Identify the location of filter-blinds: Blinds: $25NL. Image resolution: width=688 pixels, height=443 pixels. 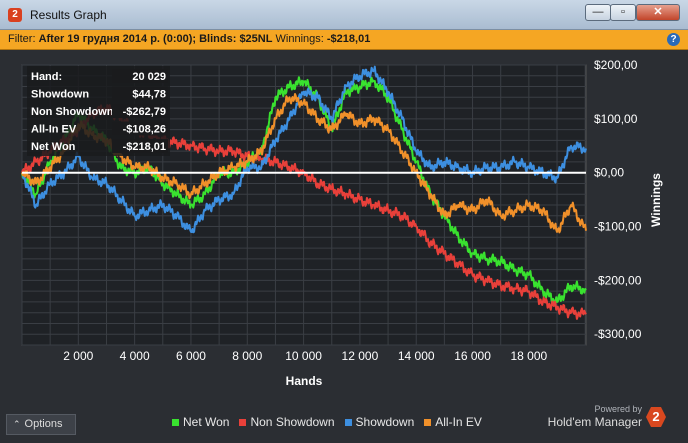
(236, 39).